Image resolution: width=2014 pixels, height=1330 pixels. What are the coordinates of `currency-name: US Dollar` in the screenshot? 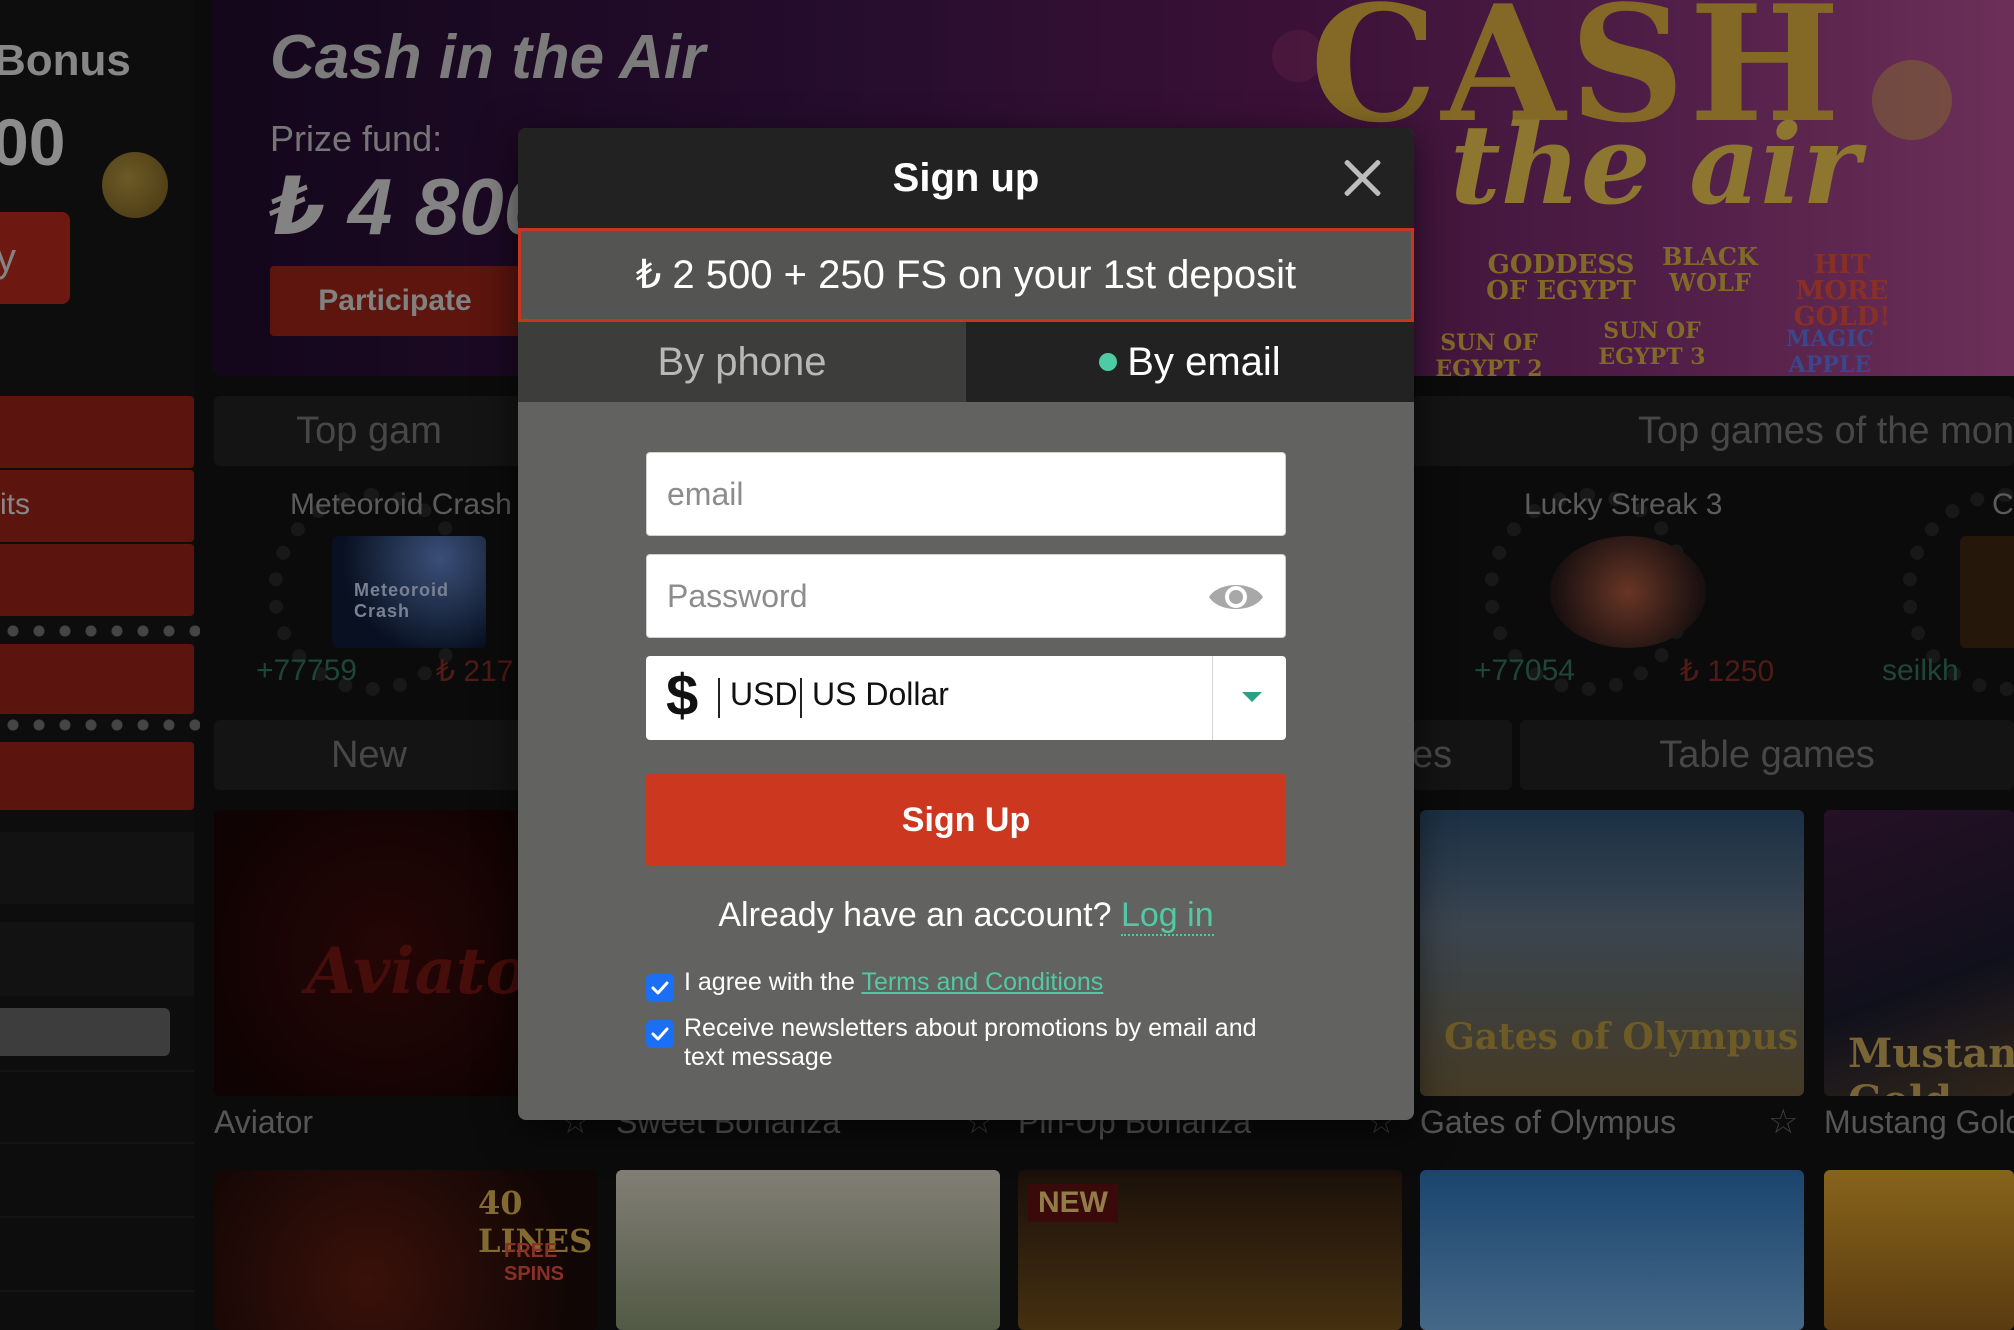 It's located at (880, 694).